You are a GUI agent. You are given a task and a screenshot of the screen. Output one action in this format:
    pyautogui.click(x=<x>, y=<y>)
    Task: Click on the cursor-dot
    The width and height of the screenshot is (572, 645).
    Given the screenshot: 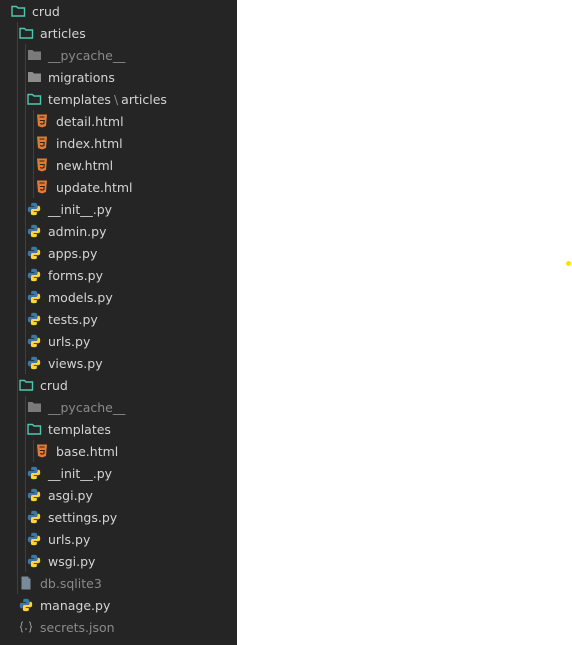 What is the action you would take?
    pyautogui.click(x=568, y=263)
    